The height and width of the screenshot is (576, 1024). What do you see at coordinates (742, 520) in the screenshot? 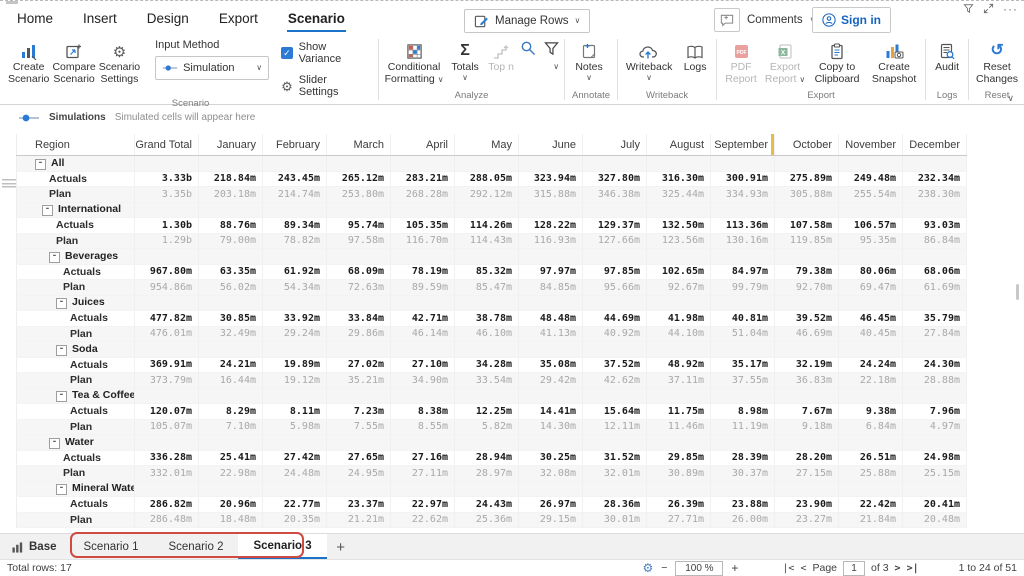
I see `value-cell: 26.00m` at bounding box center [742, 520].